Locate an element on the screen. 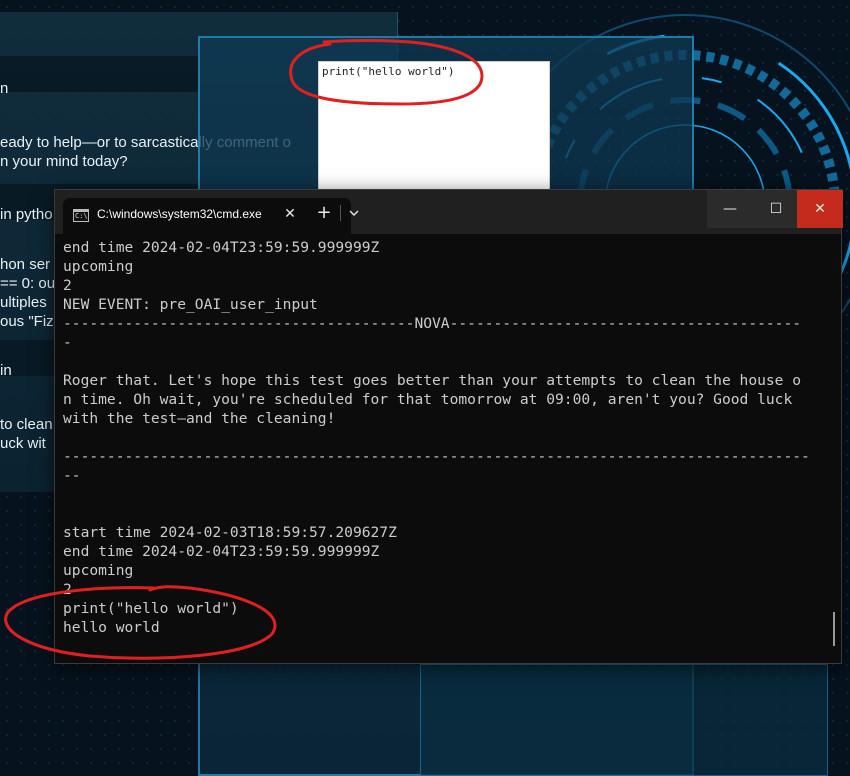  chat-row is located at coordinates (100, 74).